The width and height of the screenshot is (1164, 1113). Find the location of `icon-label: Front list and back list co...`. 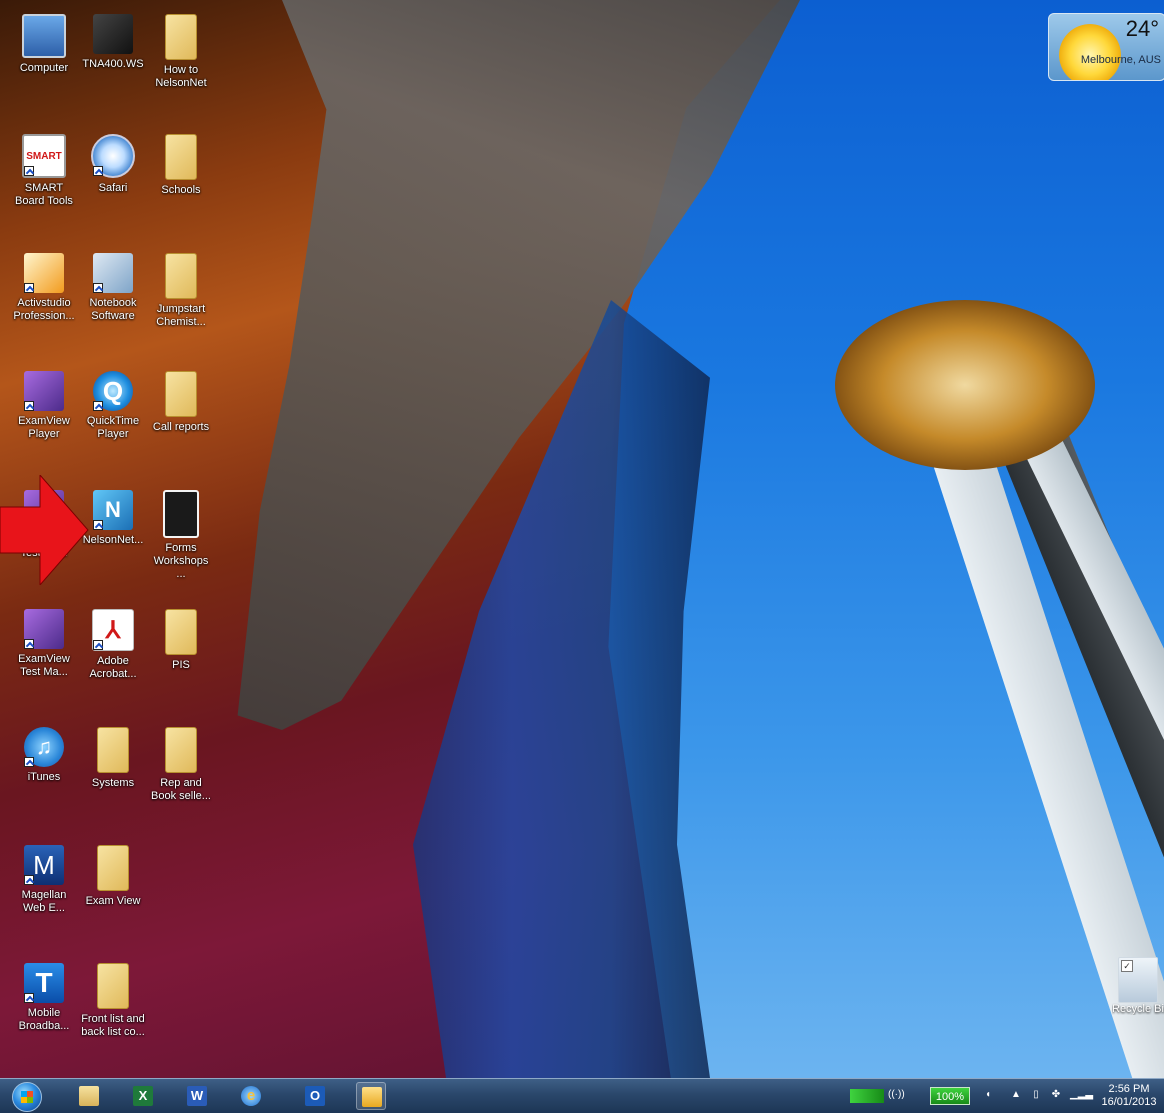

icon-label: Front list and back list co... is located at coordinates (113, 1025).